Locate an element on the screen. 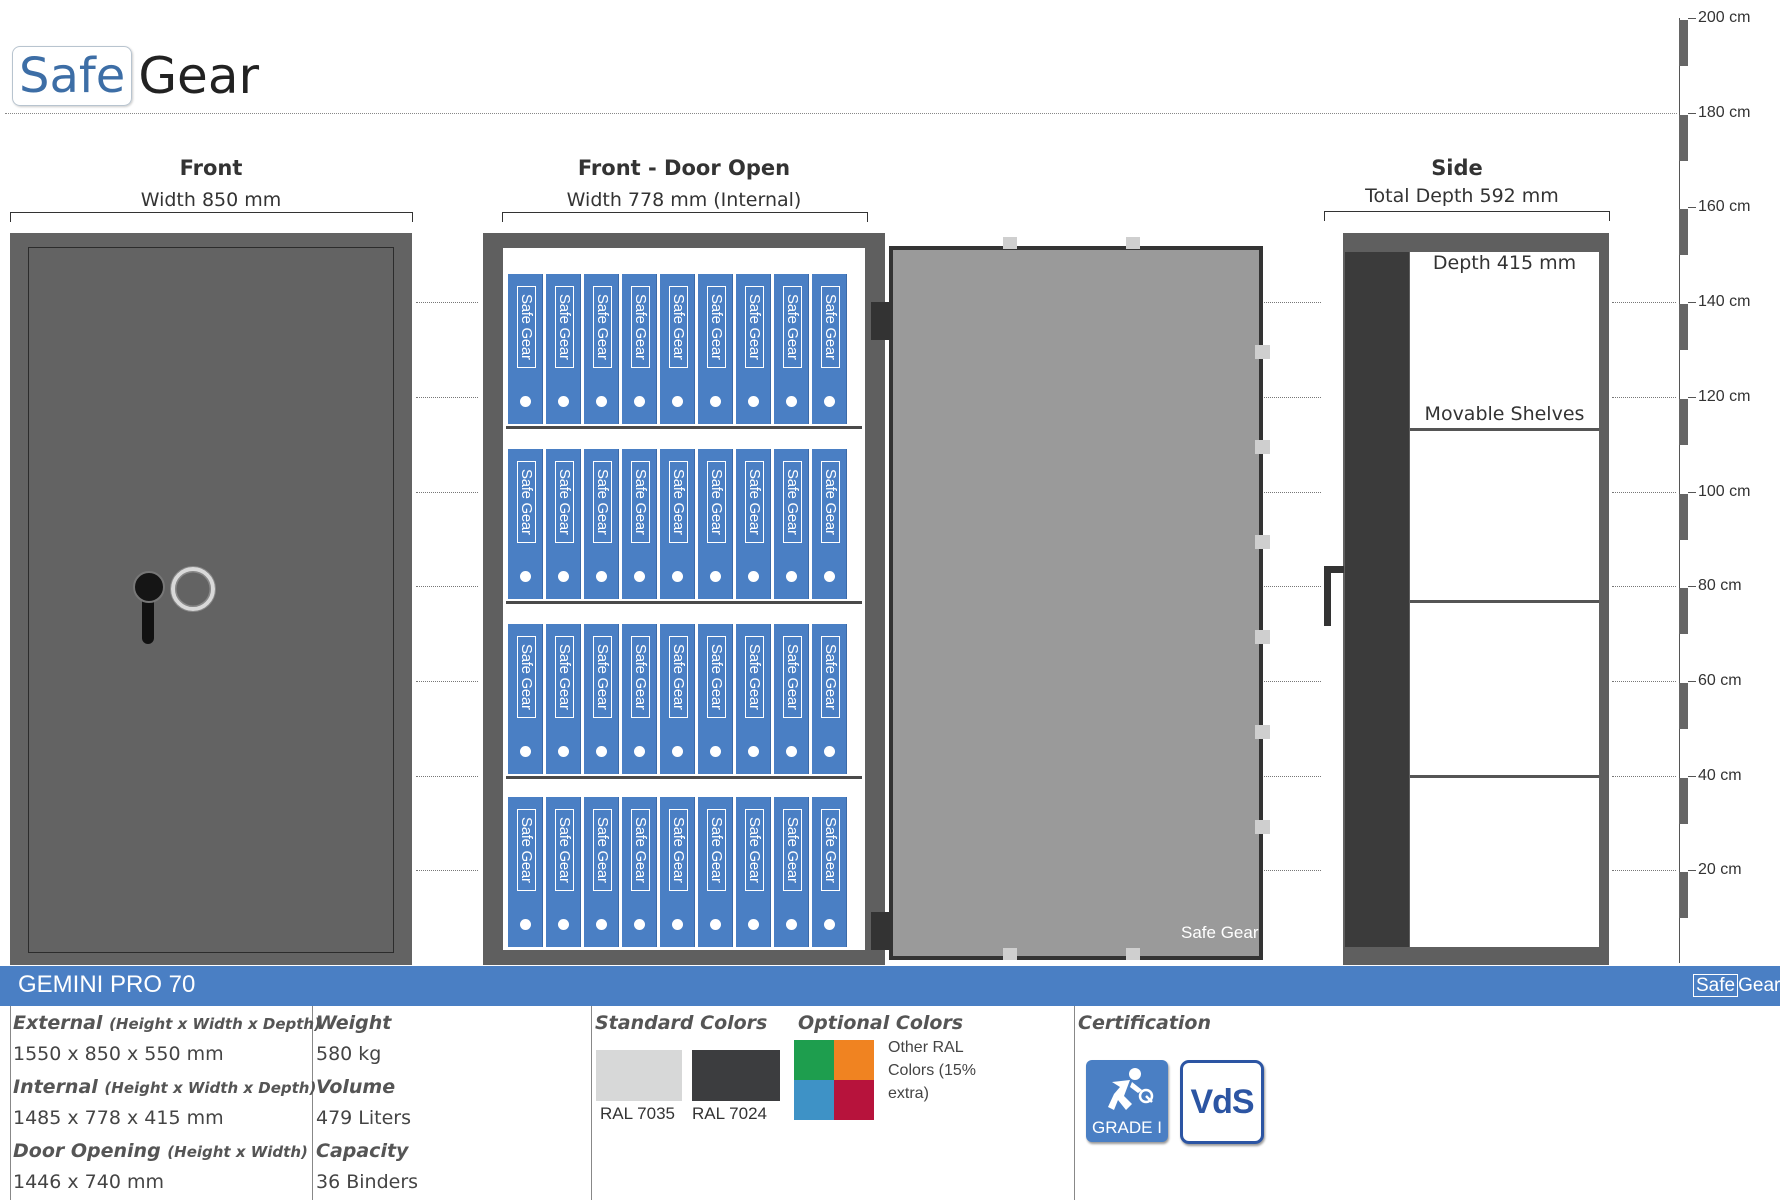 Image resolution: width=1780 pixels, height=1200 pixels. banner-logo: Safe Gear is located at coordinates (1736, 985).